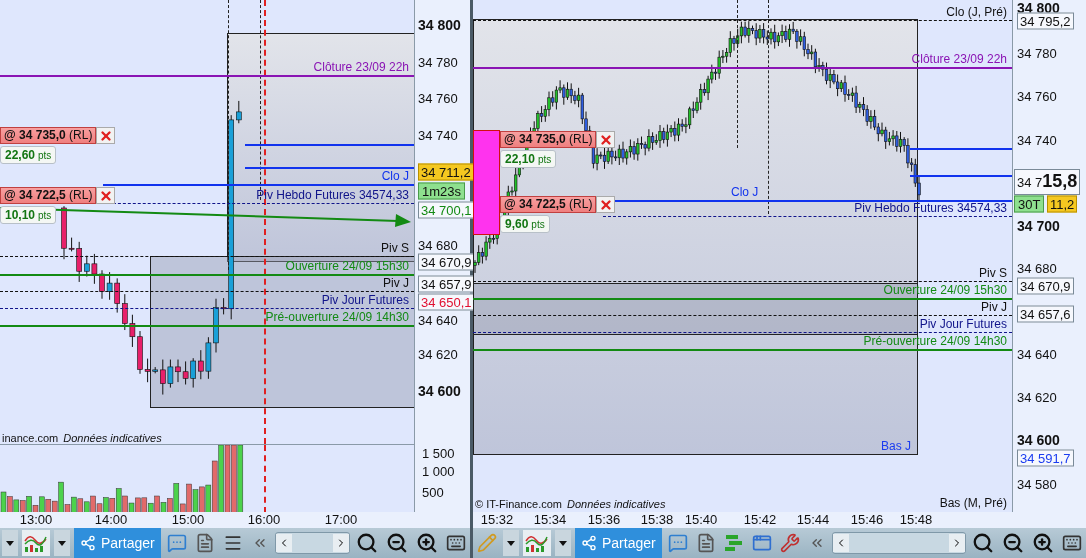 The height and width of the screenshot is (558, 1086). Describe the element at coordinates (446, 284) in the screenshot. I see `price-tag: 34 657,9` at that location.